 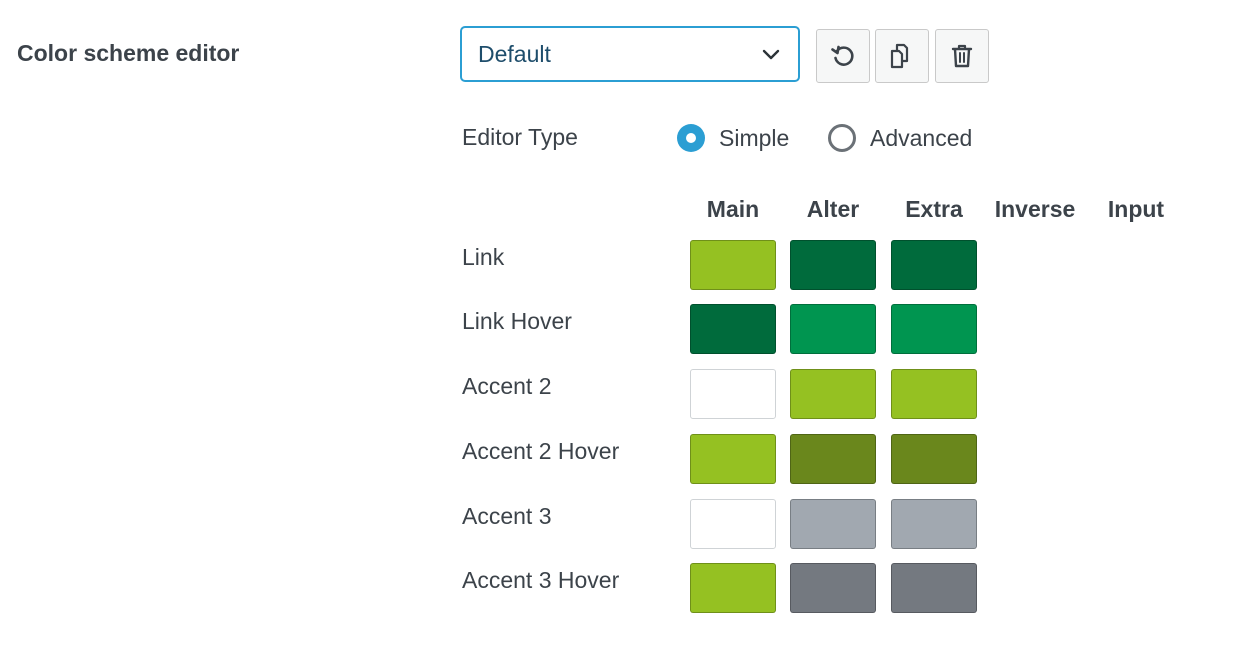 I want to click on column-header-main: Main, so click(x=733, y=209).